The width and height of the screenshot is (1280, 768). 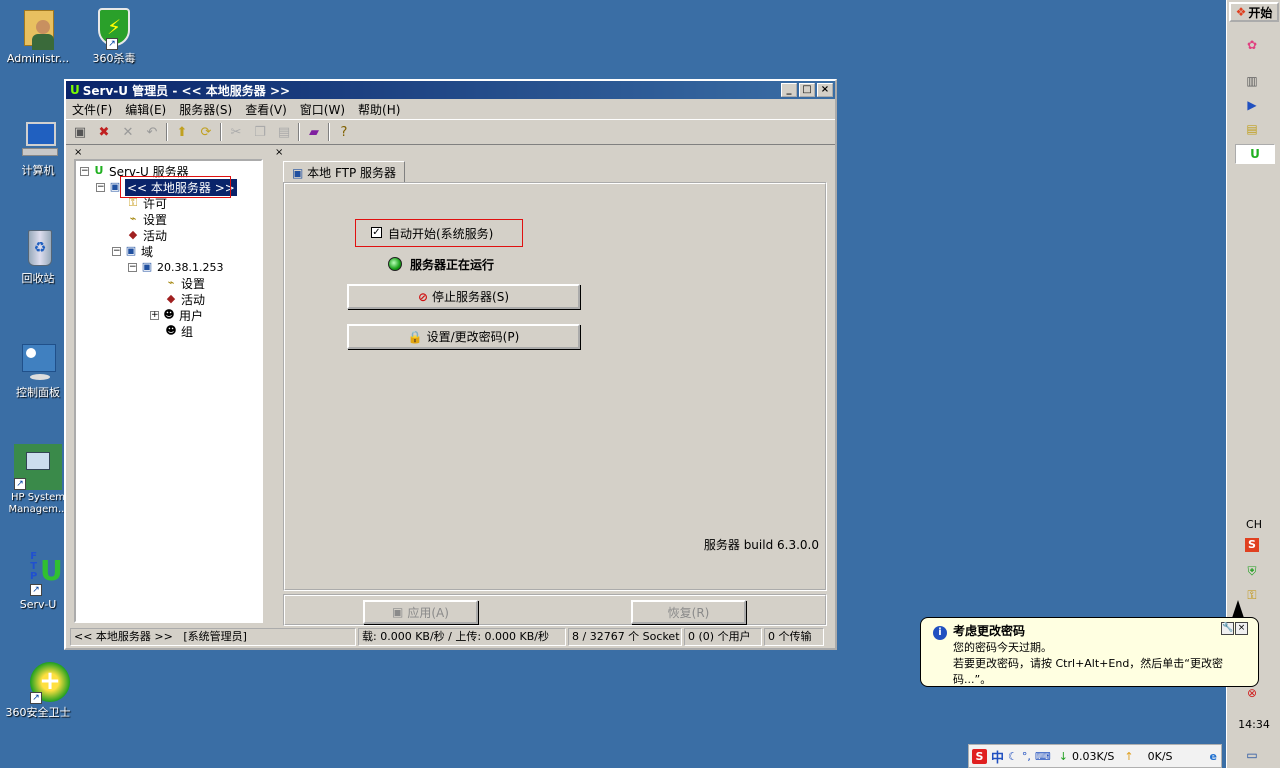 I want to click on tree-item-groups: ☻ 组, so click(x=178, y=331).